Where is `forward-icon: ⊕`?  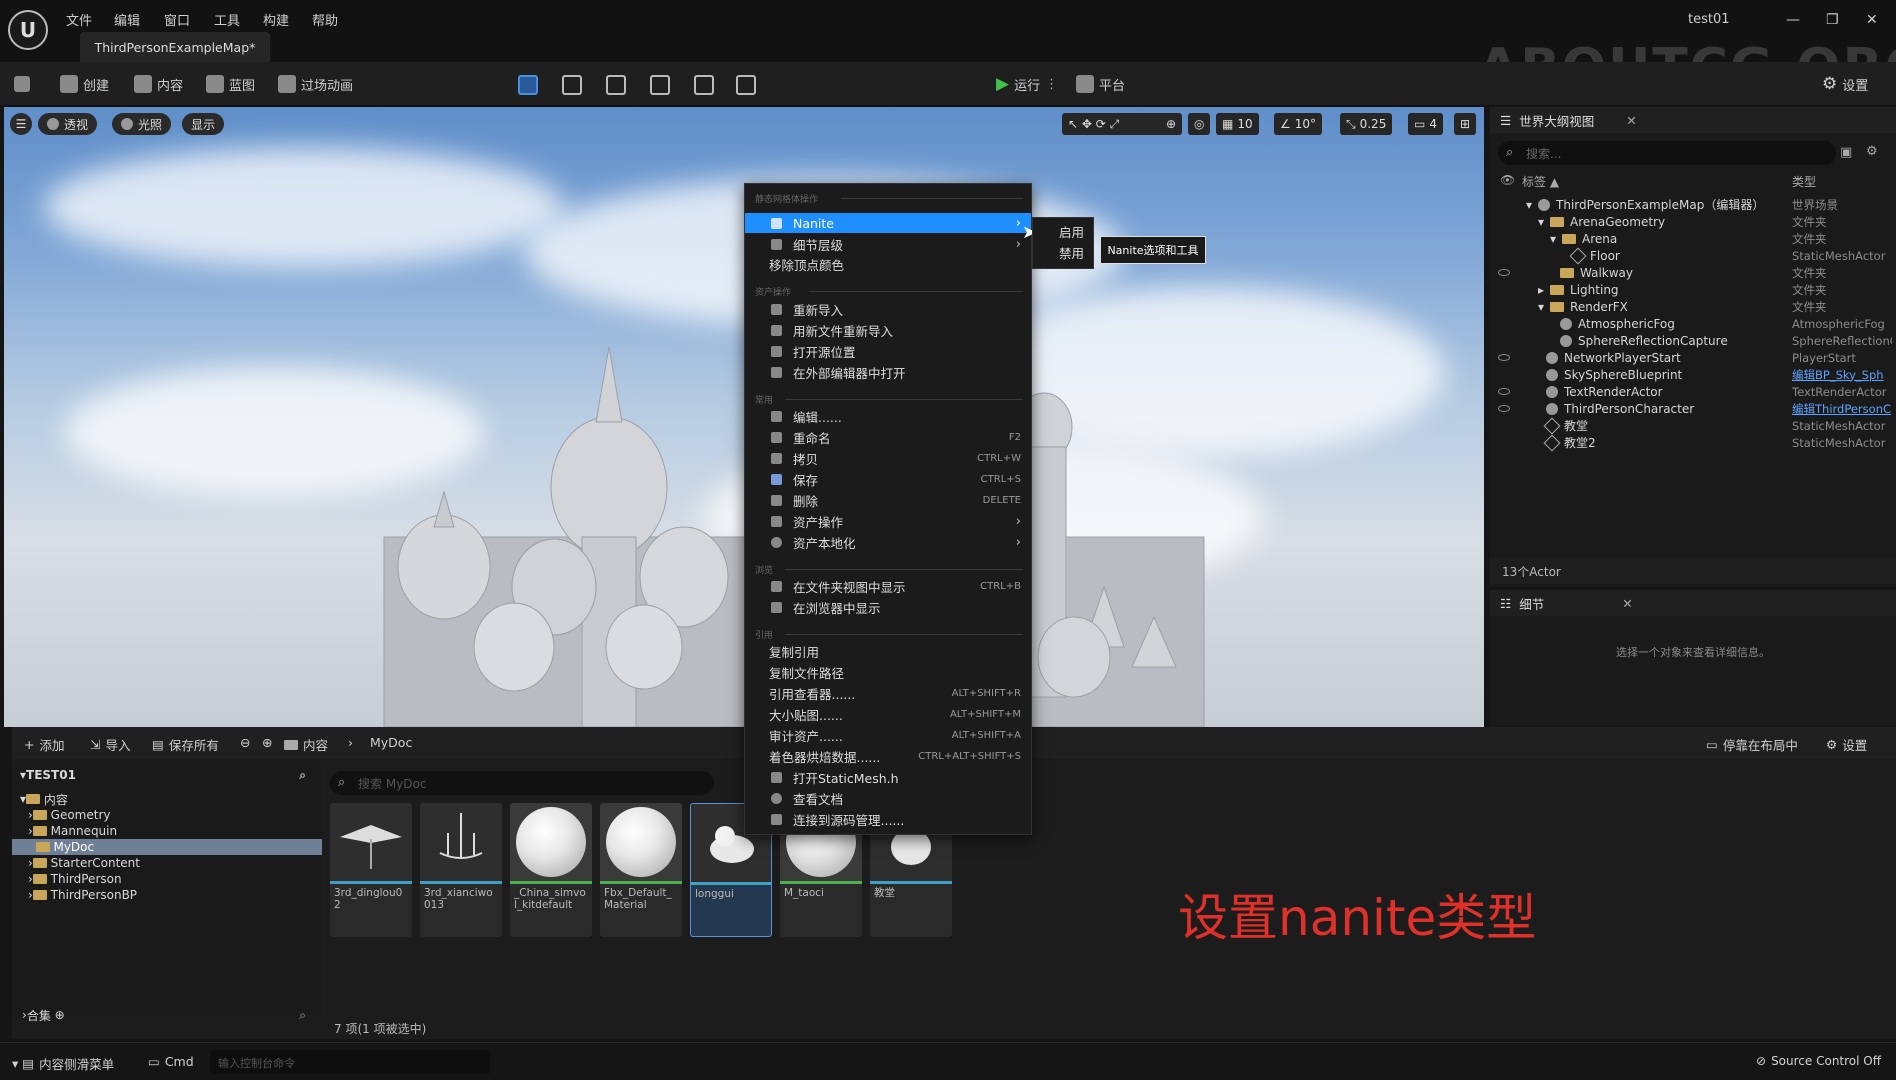 forward-icon: ⊕ is located at coordinates (267, 742).